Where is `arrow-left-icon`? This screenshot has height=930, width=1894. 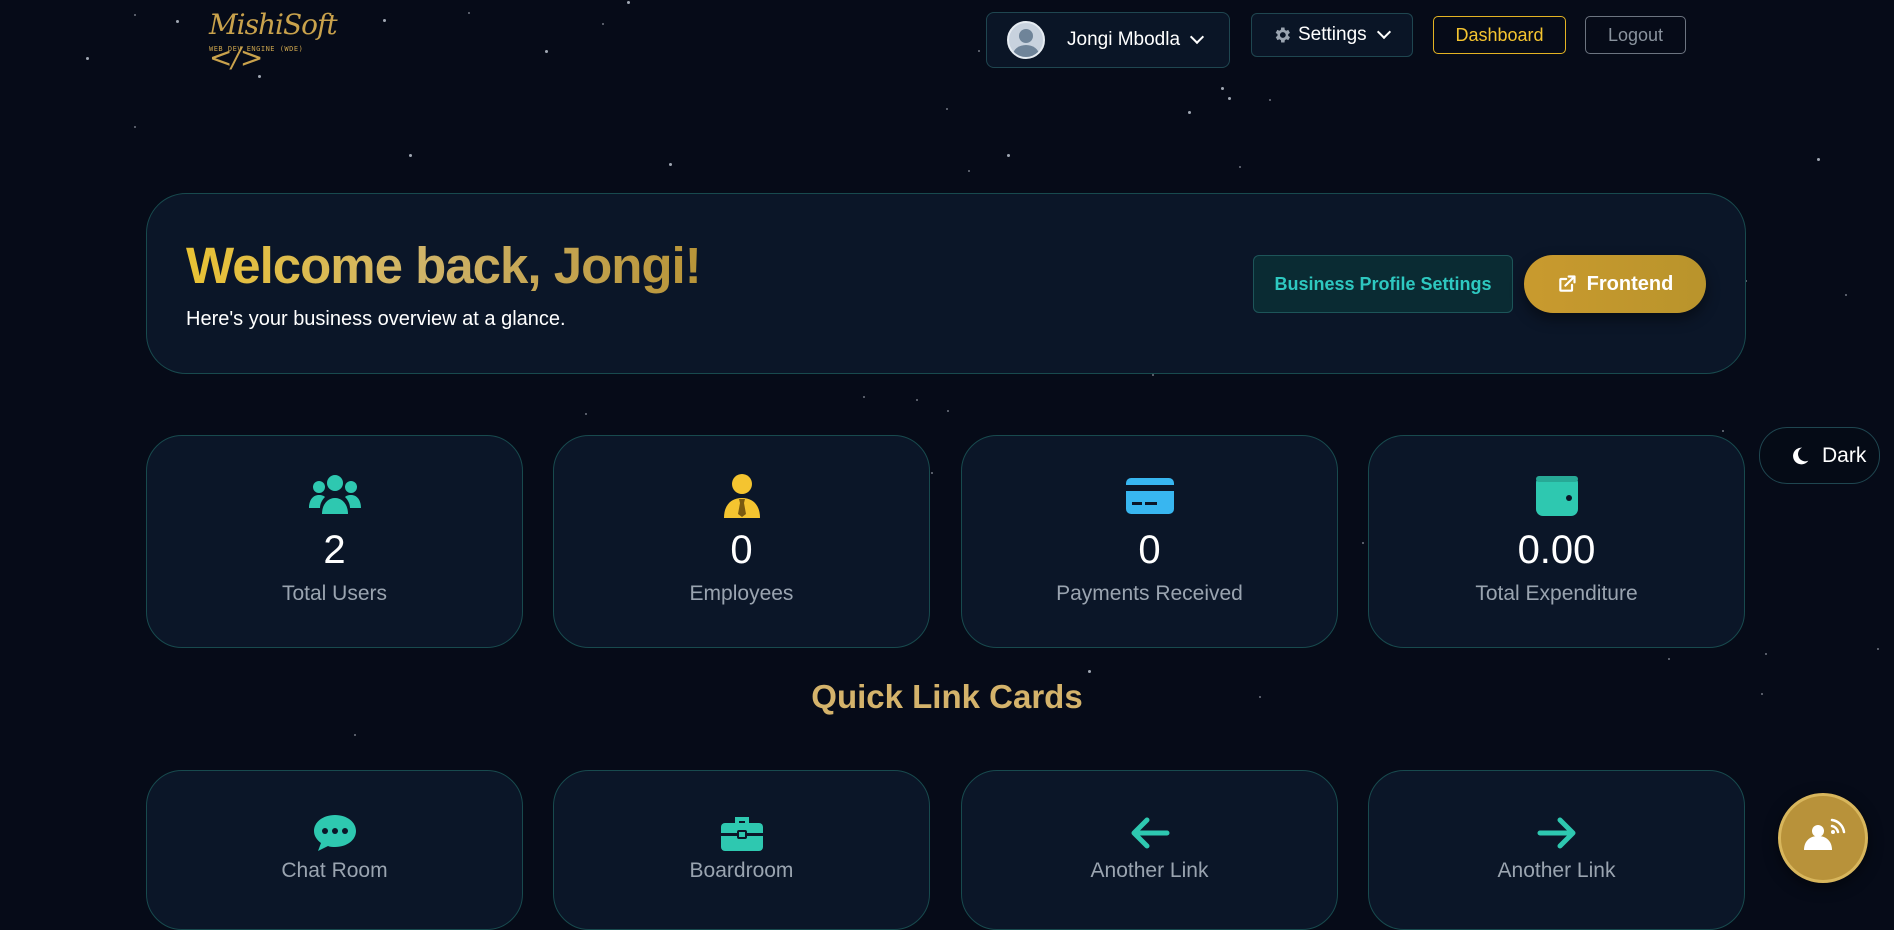 arrow-left-icon is located at coordinates (1150, 833).